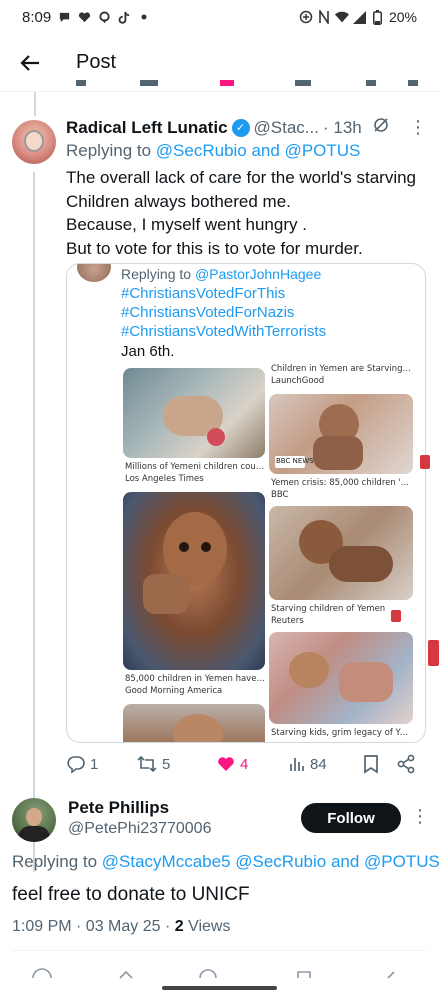  I want to click on back-button, so click(30, 63).